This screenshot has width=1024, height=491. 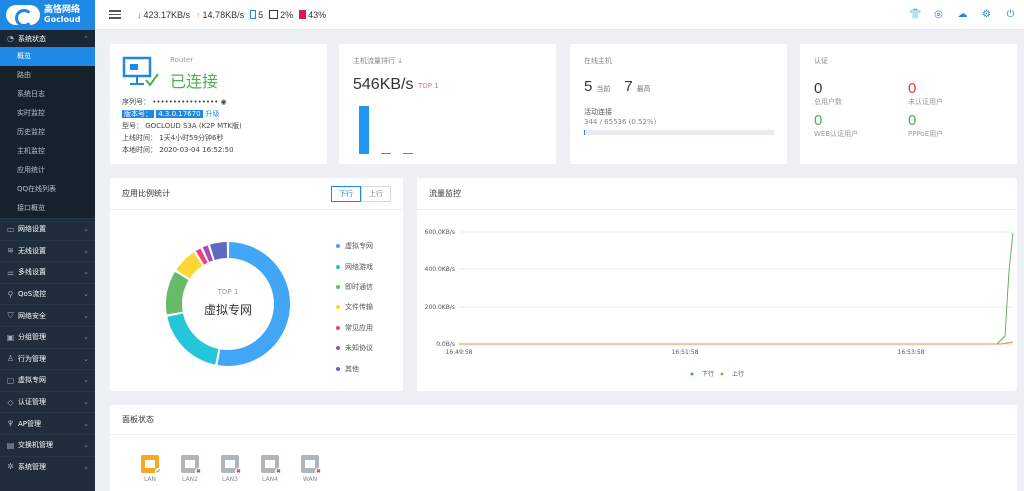 I want to click on legend-down-dot, so click(x=692, y=374).